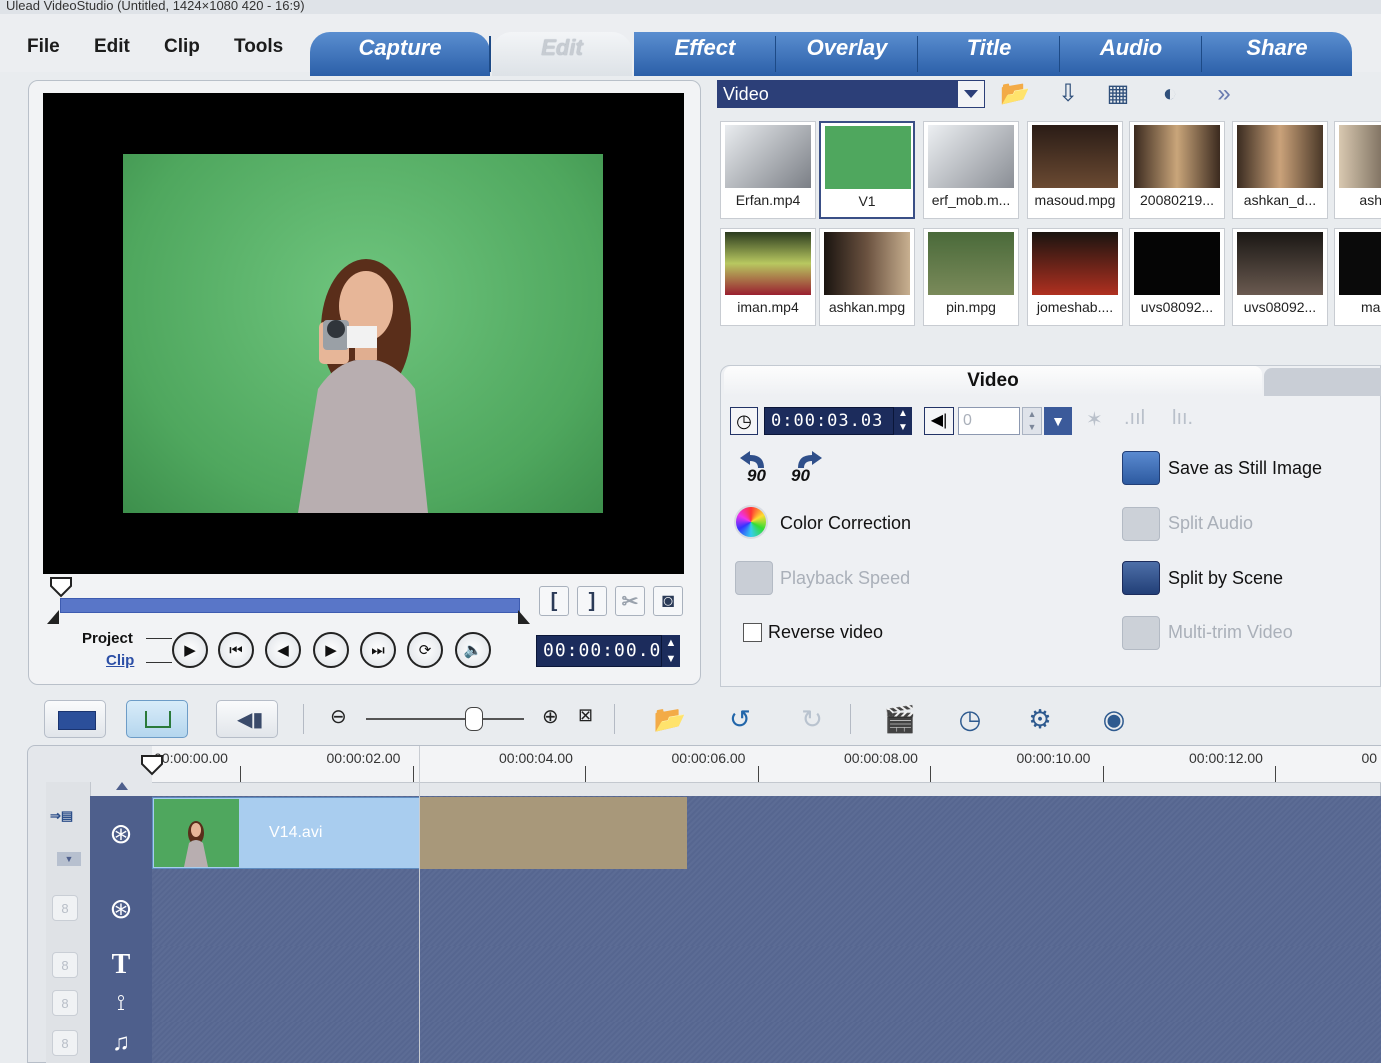  I want to click on tab-edit: Edit, so click(562, 54).